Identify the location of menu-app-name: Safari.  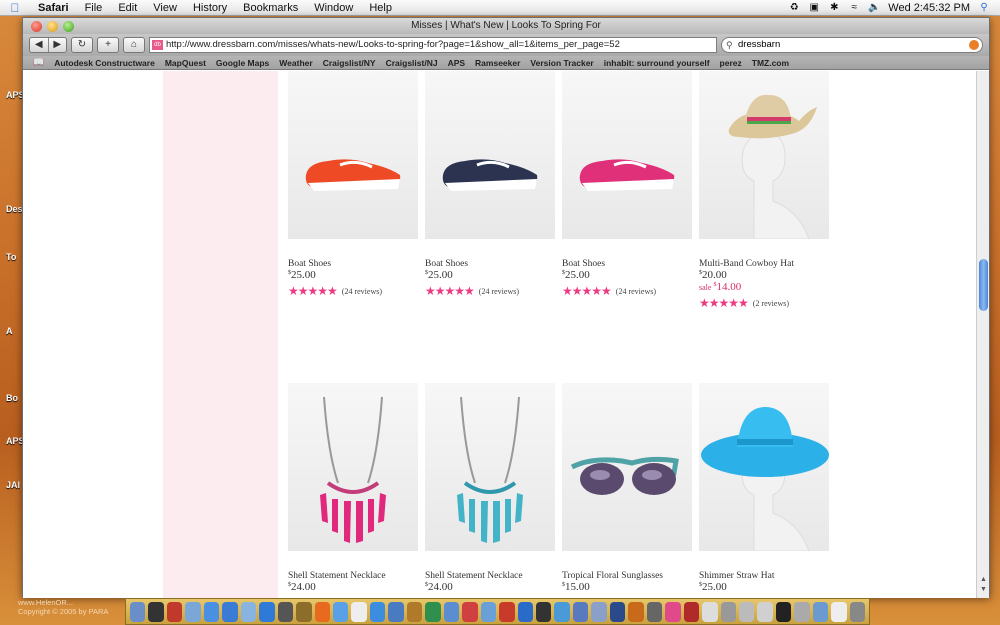
(53, 8).